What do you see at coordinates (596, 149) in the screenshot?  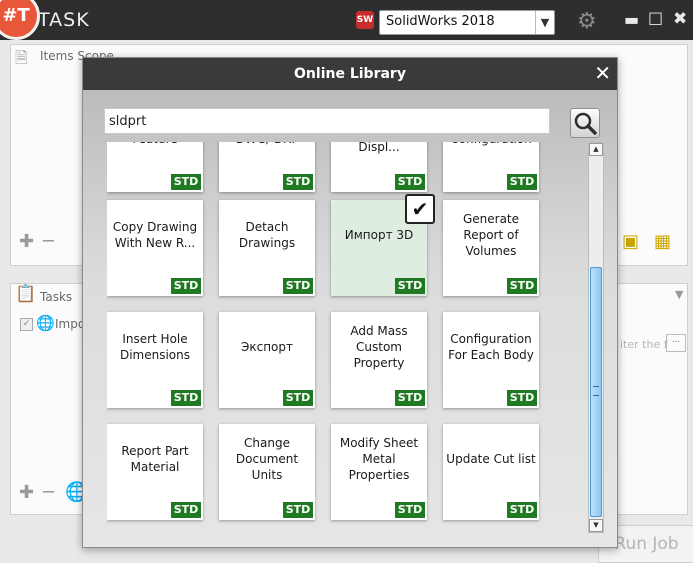 I see `scroll-up-icon: ▲` at bounding box center [596, 149].